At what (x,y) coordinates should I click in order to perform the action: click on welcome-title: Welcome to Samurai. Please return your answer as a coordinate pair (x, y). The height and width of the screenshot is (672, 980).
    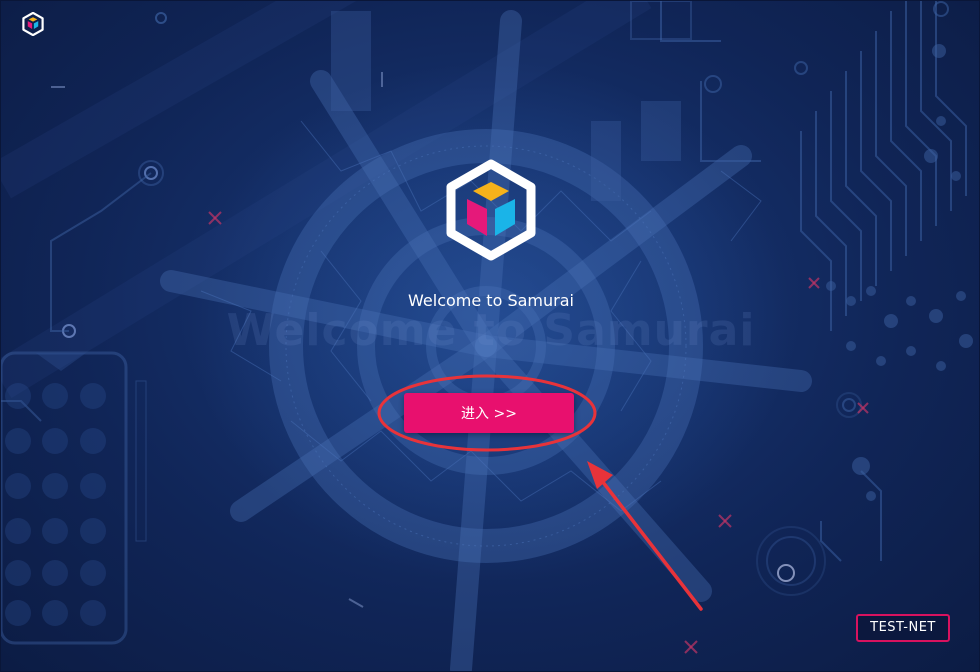
    Looking at the image, I should click on (491, 300).